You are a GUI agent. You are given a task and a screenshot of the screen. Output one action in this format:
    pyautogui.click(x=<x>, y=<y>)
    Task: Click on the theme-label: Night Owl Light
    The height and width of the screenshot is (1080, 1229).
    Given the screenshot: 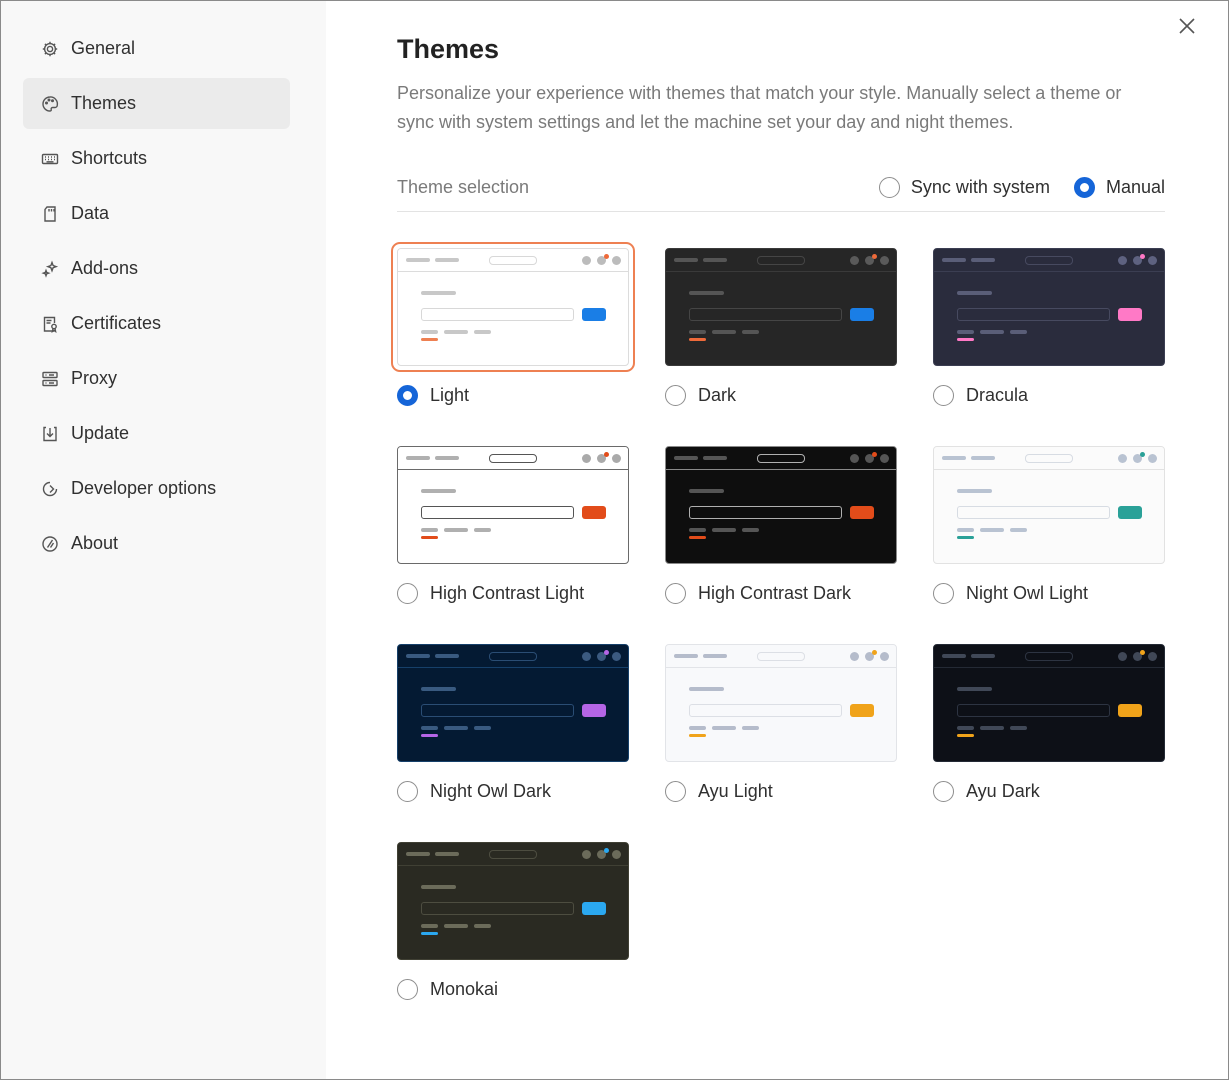 What is the action you would take?
    pyautogui.click(x=1027, y=593)
    